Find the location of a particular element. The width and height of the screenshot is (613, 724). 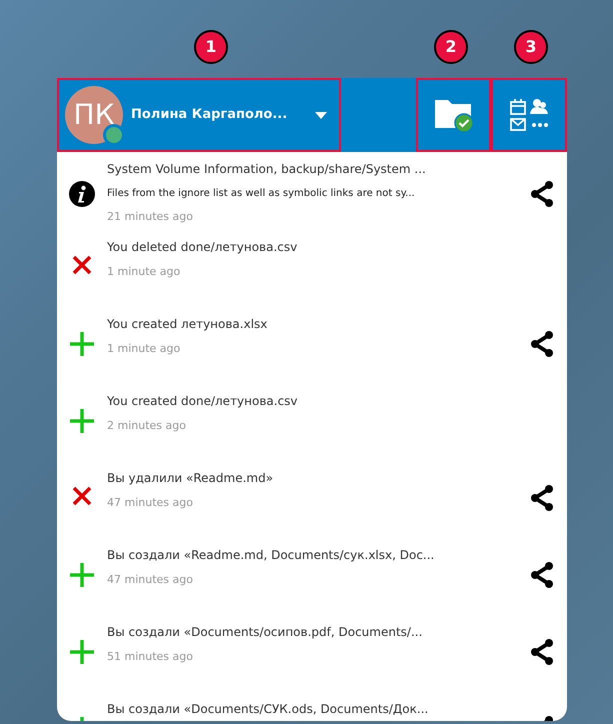

activity-title: You created летунова.xlsx is located at coordinates (187, 324).